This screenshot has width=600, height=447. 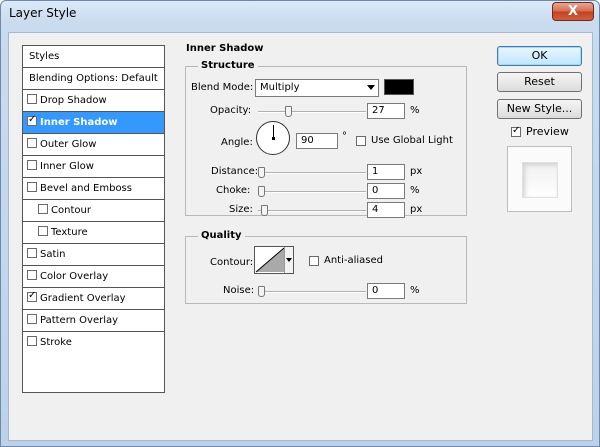 I want to click on choke-unit: %, so click(x=415, y=190).